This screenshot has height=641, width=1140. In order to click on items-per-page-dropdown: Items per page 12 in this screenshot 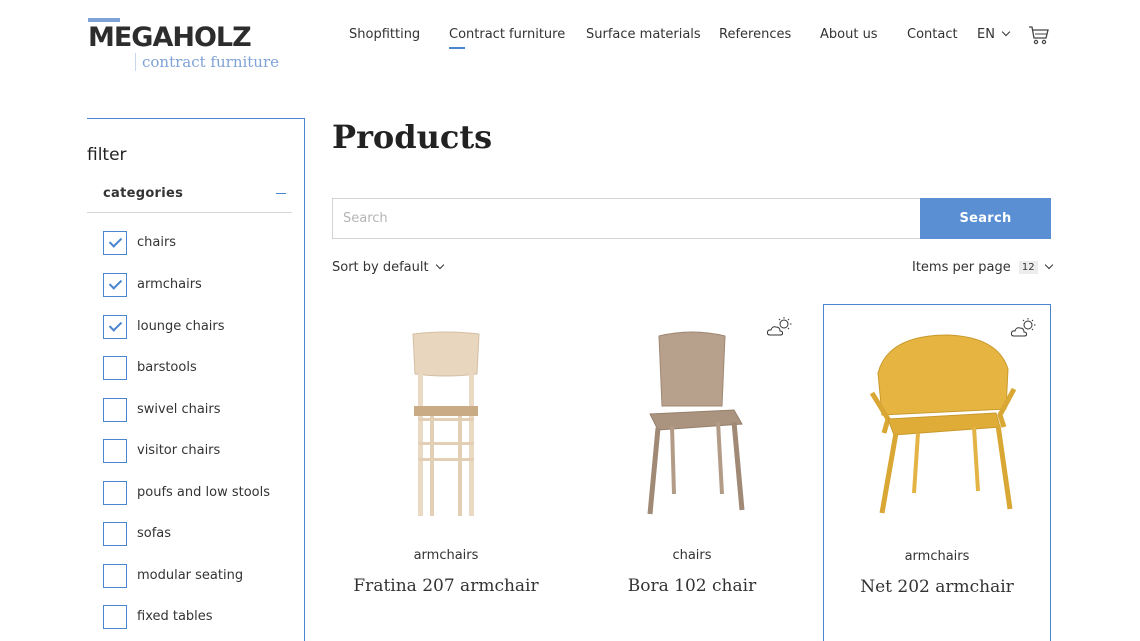, I will do `click(982, 267)`.